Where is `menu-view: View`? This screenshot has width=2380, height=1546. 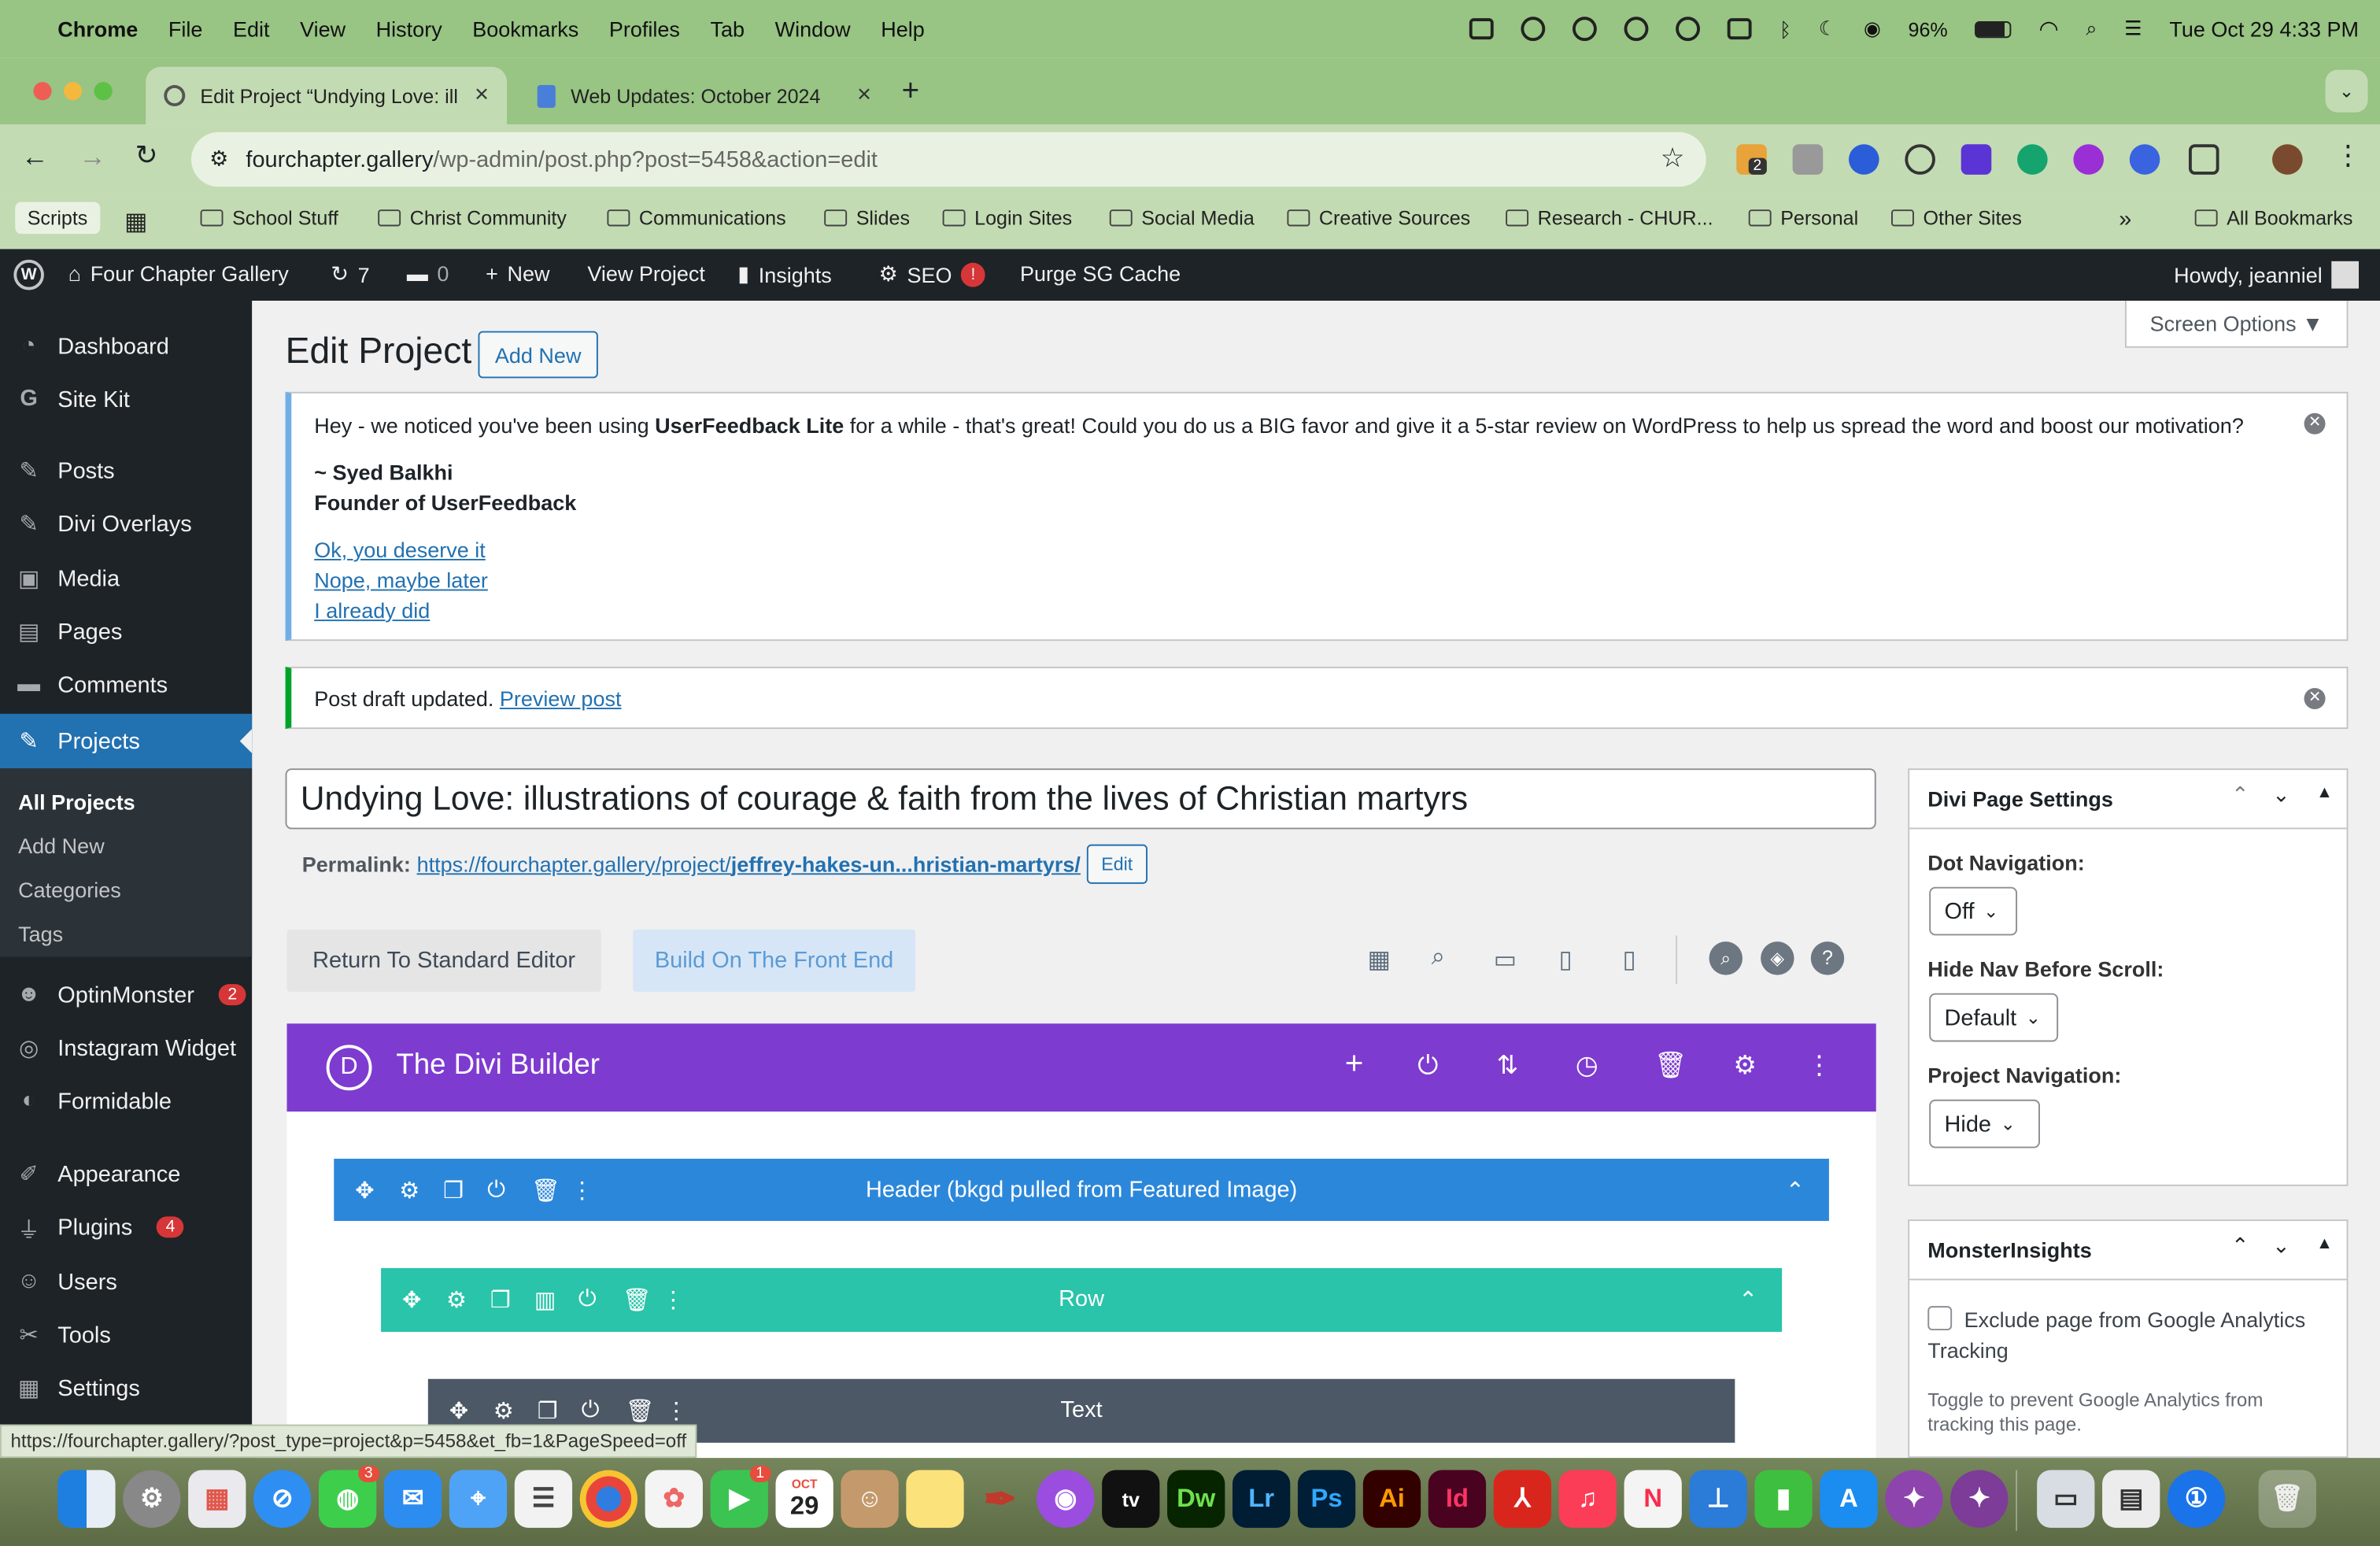
menu-view: View is located at coordinates (323, 29).